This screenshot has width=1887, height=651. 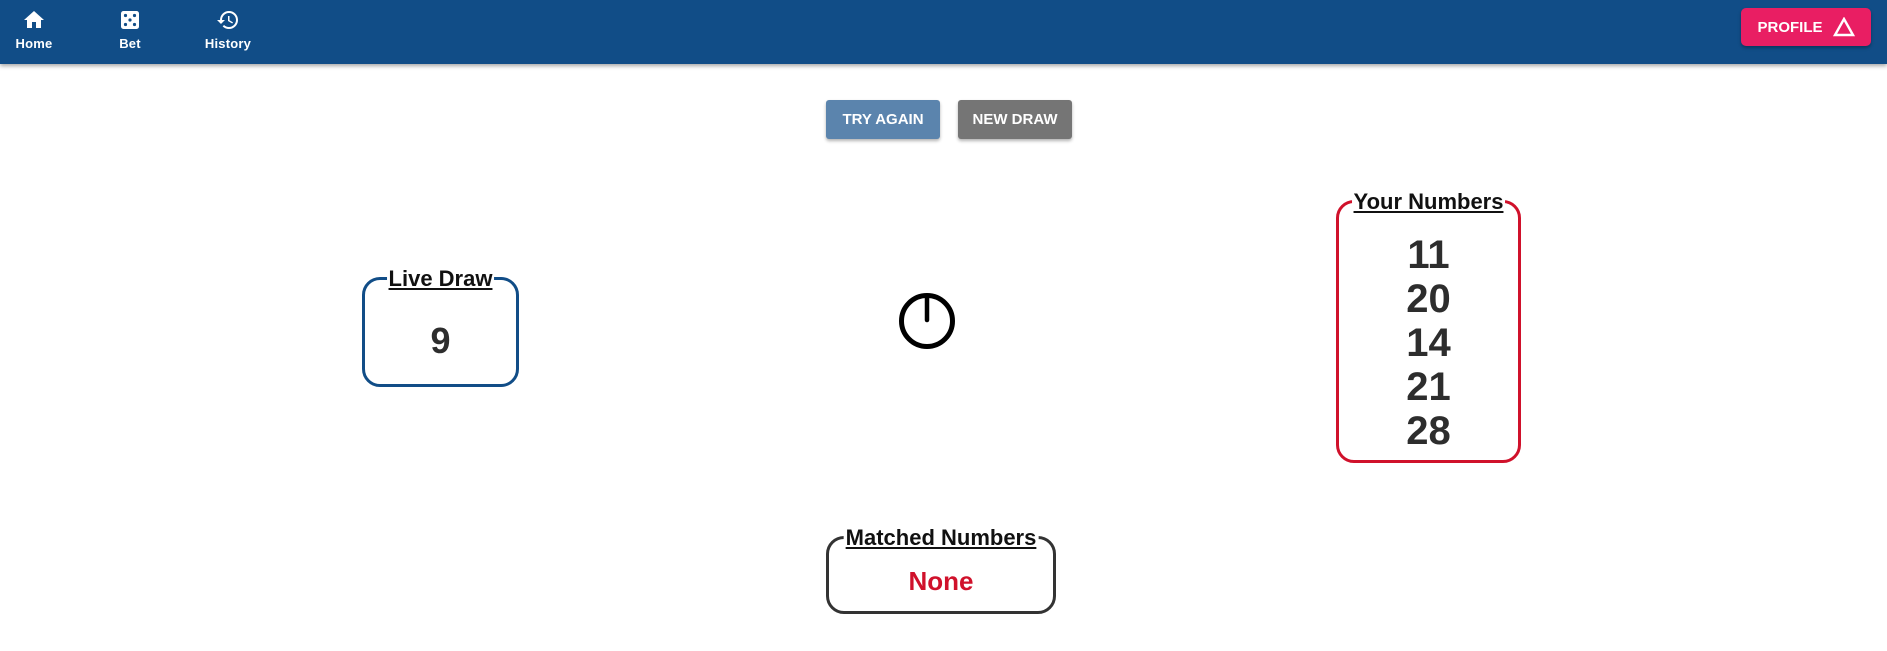 What do you see at coordinates (943, 32) in the screenshot?
I see `app-bar: Home Bet History PROFILE` at bounding box center [943, 32].